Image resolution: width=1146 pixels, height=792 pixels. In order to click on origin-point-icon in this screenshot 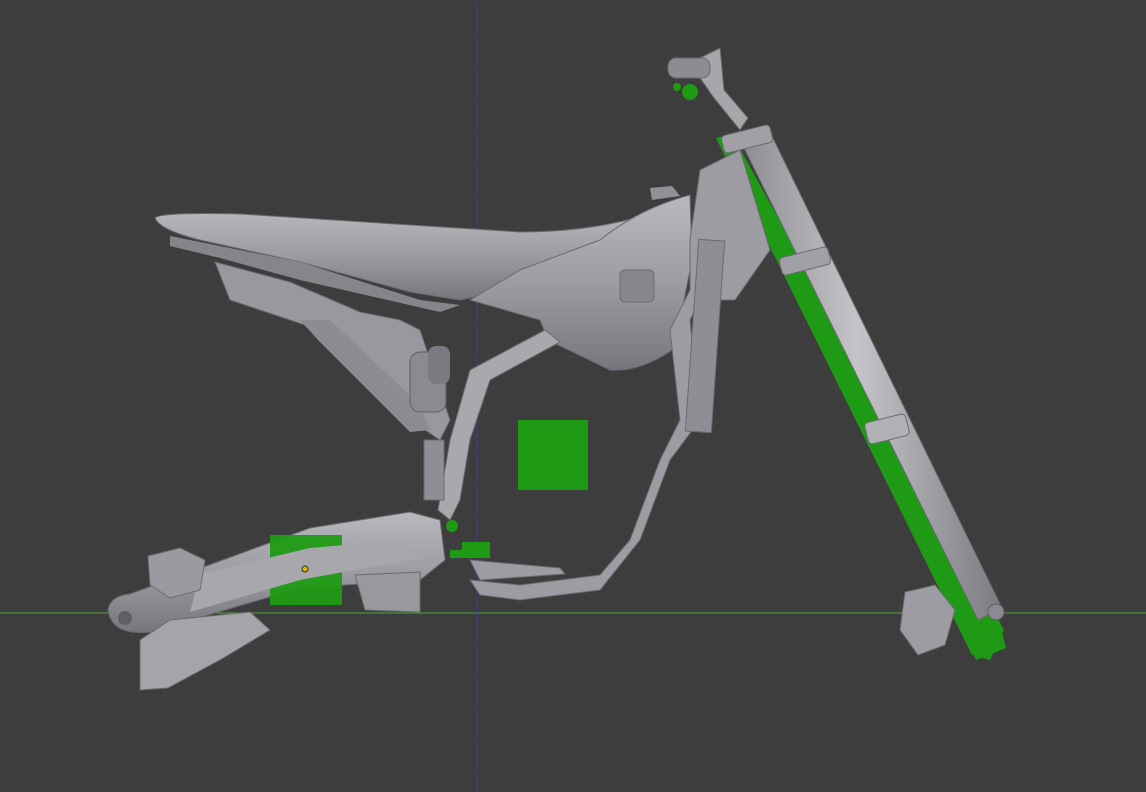, I will do `click(305, 569)`.